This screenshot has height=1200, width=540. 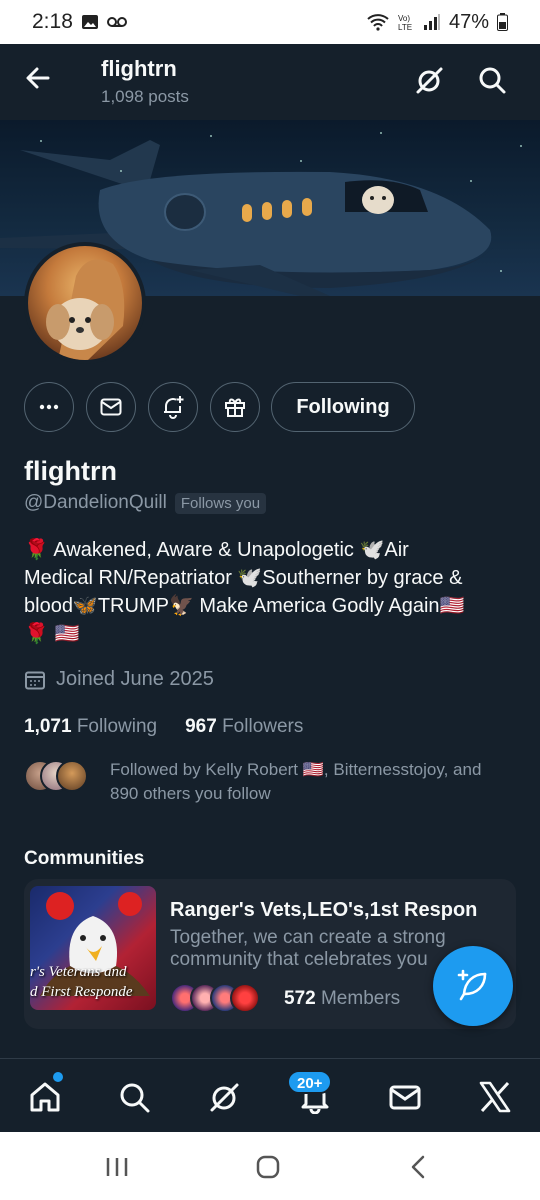 What do you see at coordinates (85, 309) in the screenshot?
I see `avatar-photo` at bounding box center [85, 309].